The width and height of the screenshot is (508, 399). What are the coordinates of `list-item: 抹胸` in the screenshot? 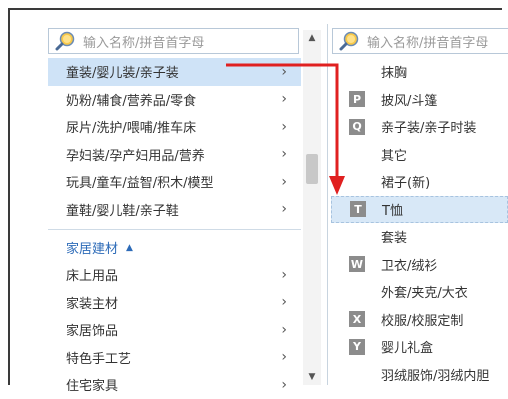 It's located at (419, 72).